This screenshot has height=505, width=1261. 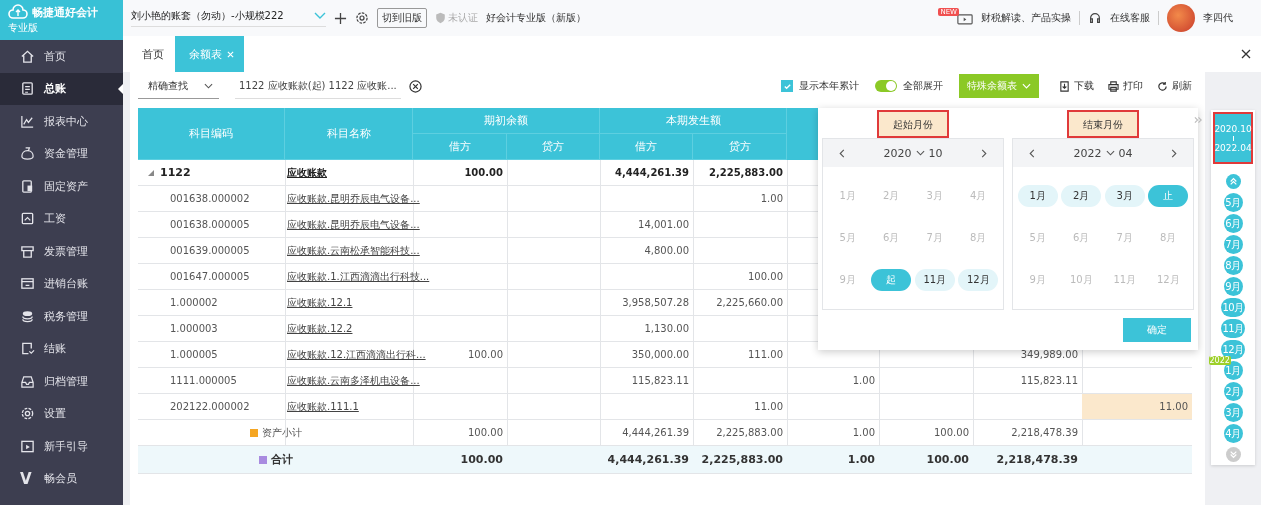 I want to click on account-link: 应收账款.12.1, so click(x=320, y=302).